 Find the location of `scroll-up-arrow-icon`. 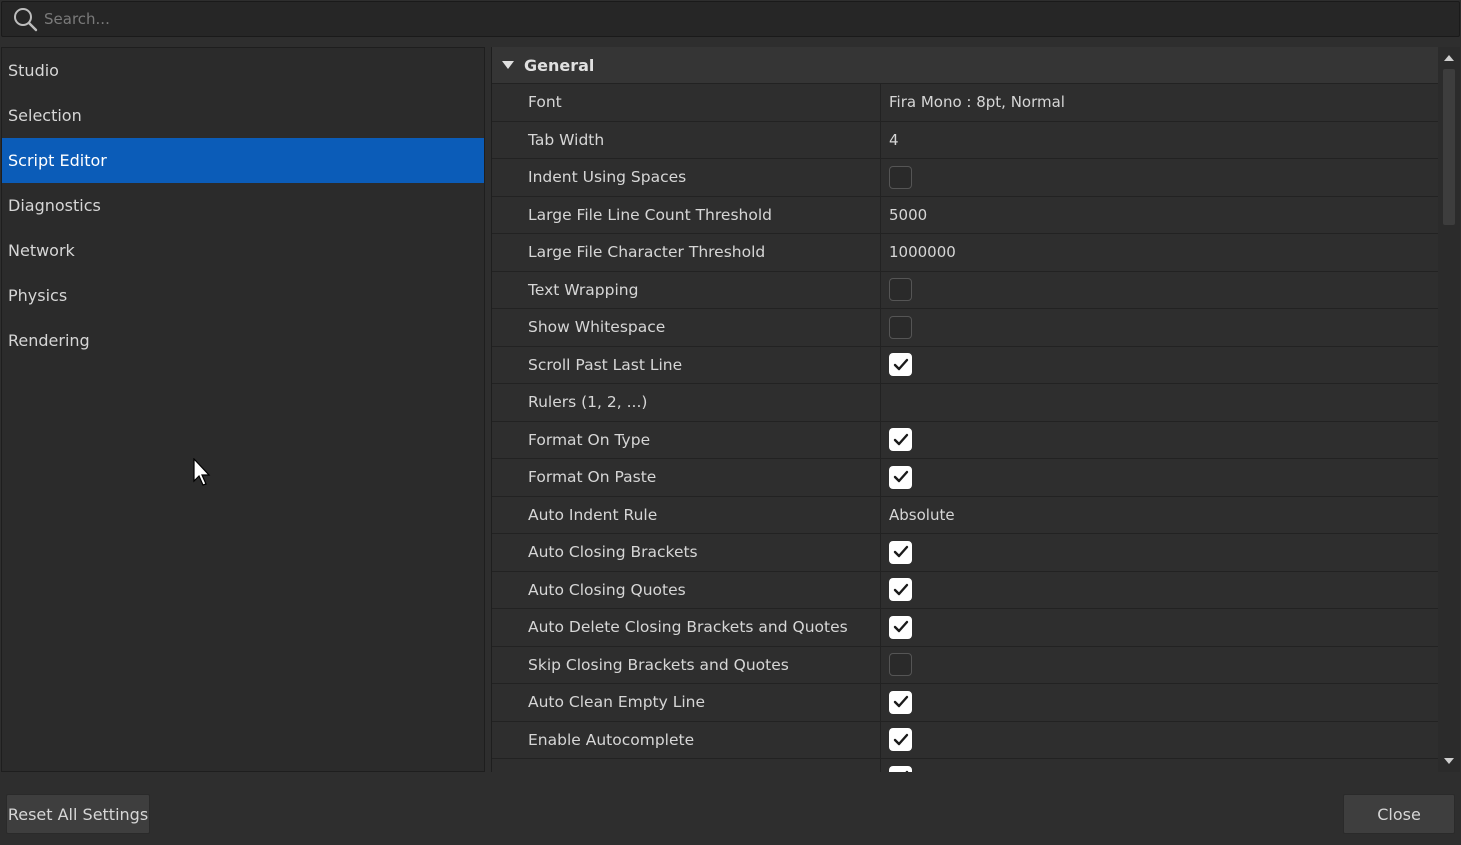

scroll-up-arrow-icon is located at coordinates (1449, 58).